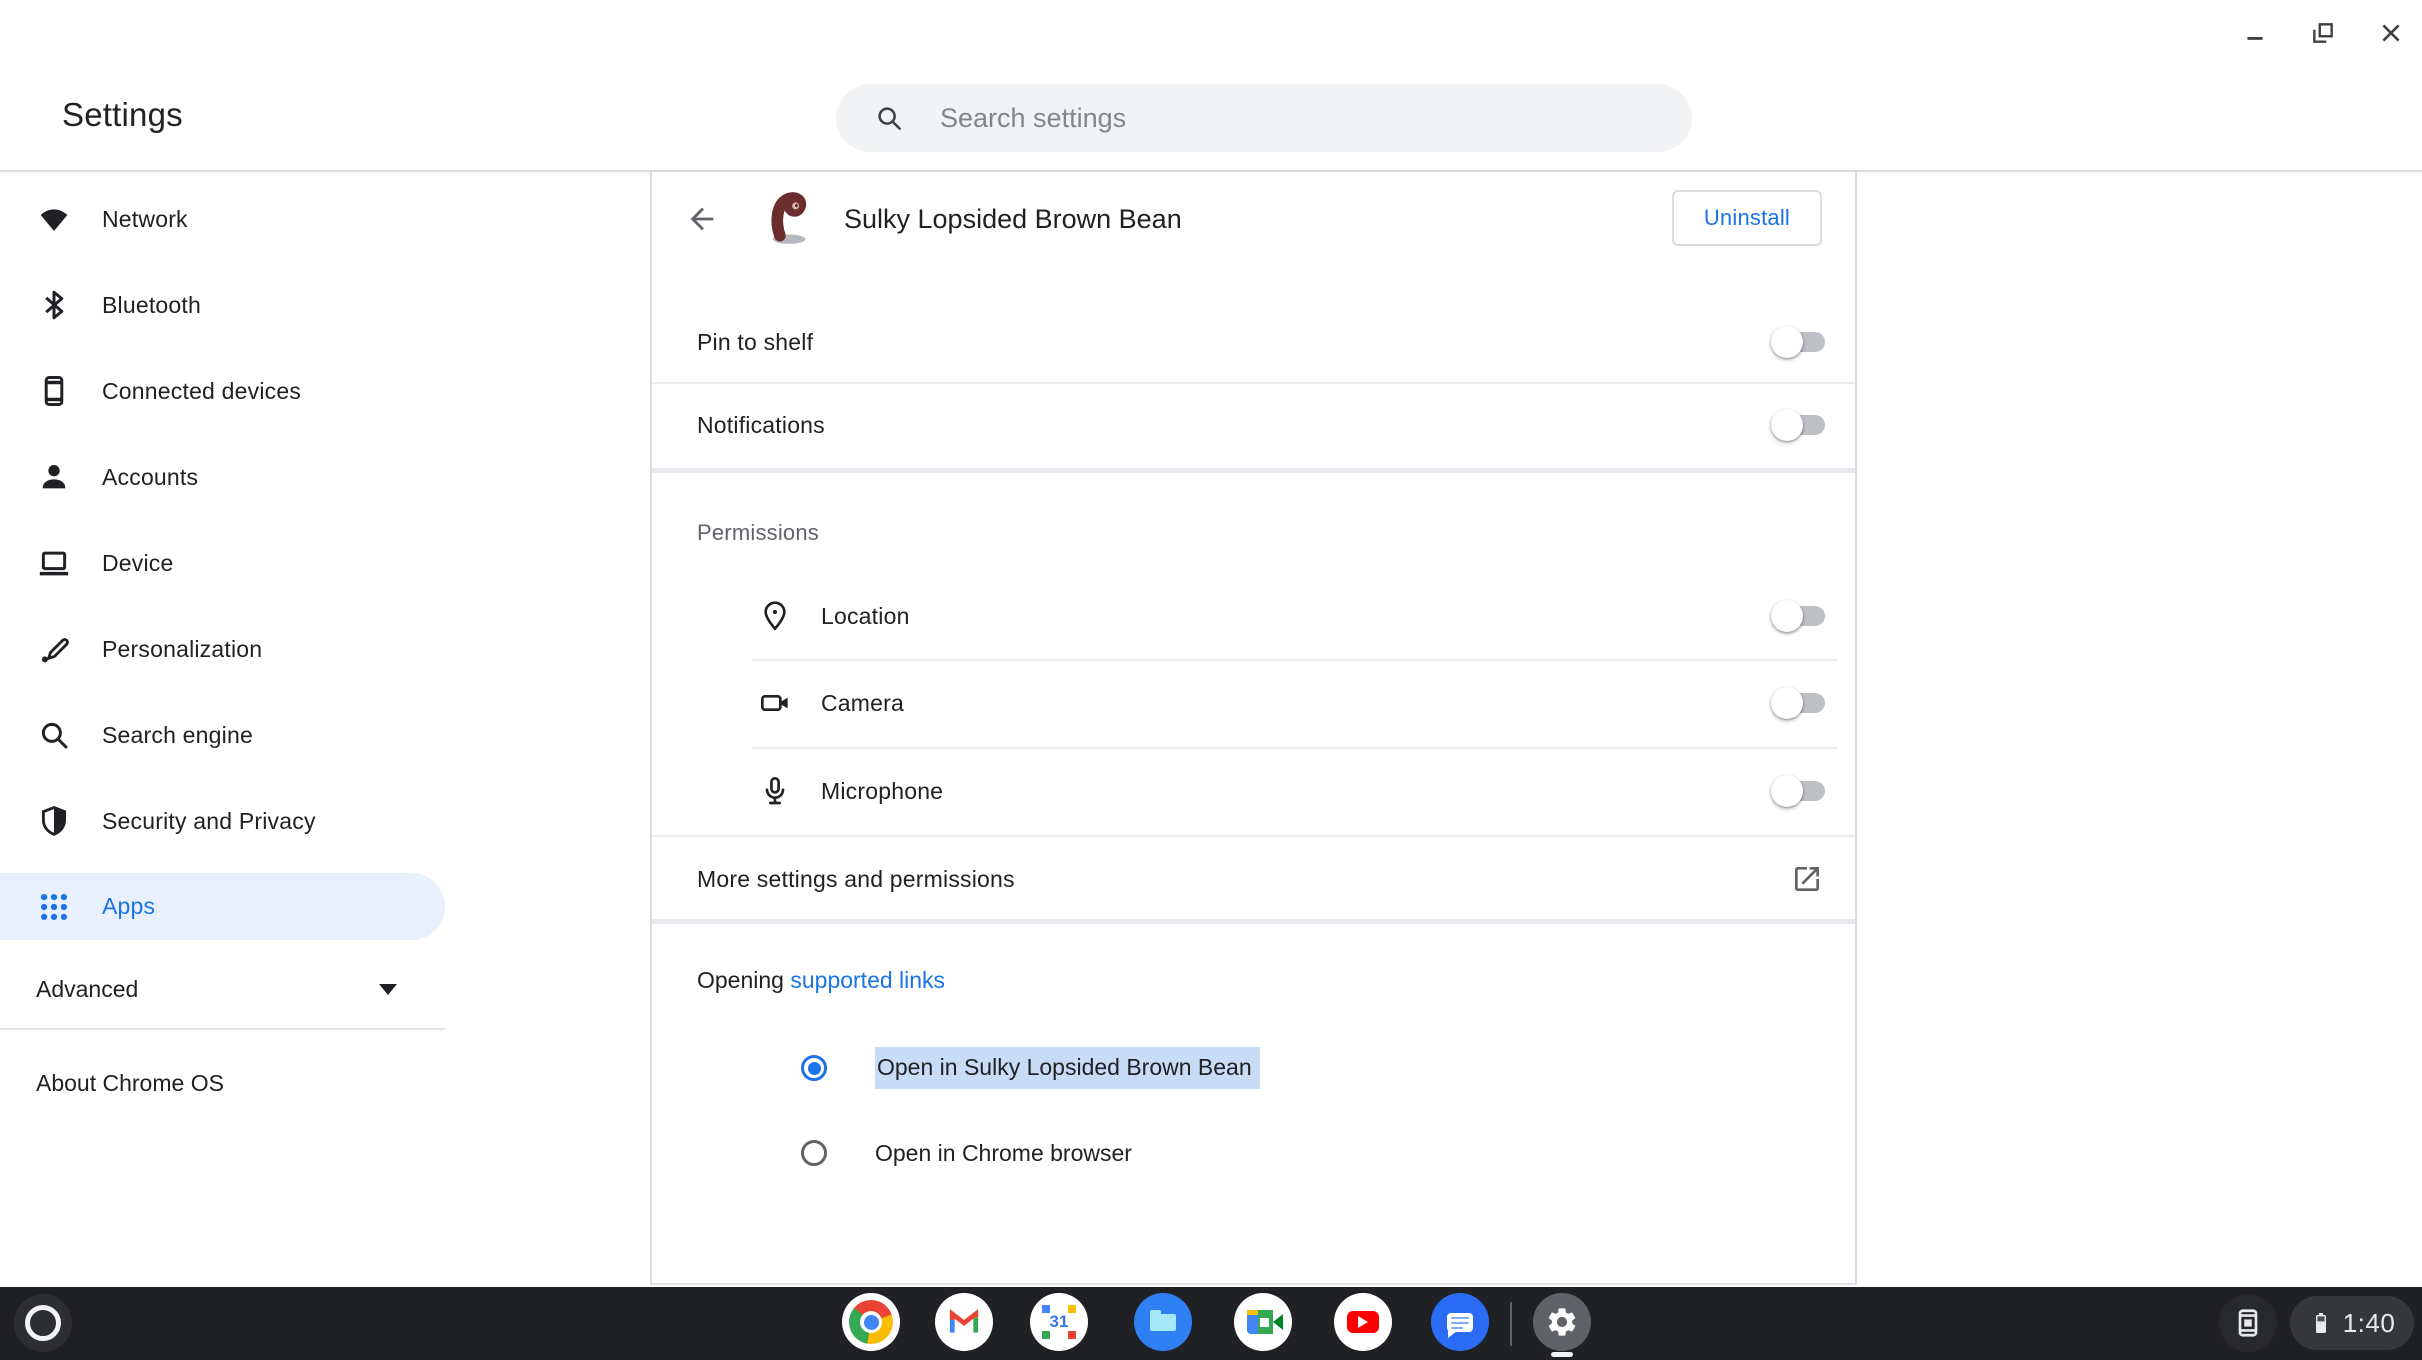 The height and width of the screenshot is (1360, 2422). I want to click on sidebar-item-personalization: Personalization, so click(325, 649).